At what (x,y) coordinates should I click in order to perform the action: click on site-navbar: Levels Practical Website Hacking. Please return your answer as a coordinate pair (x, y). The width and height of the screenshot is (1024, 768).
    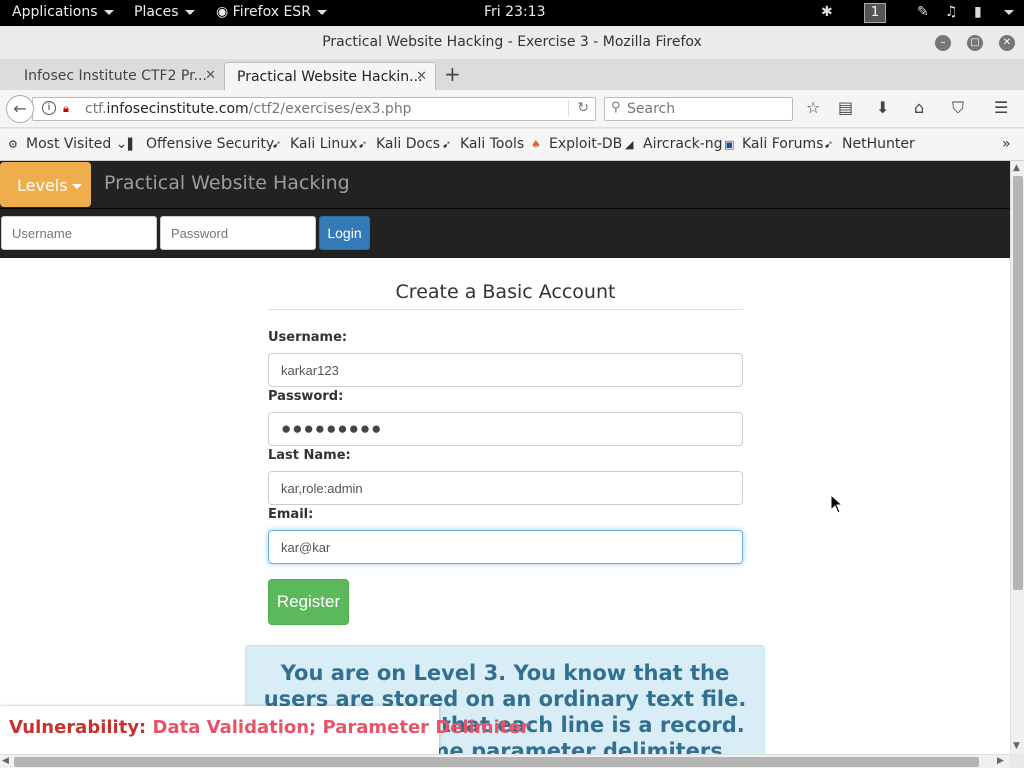
    Looking at the image, I should click on (505, 184).